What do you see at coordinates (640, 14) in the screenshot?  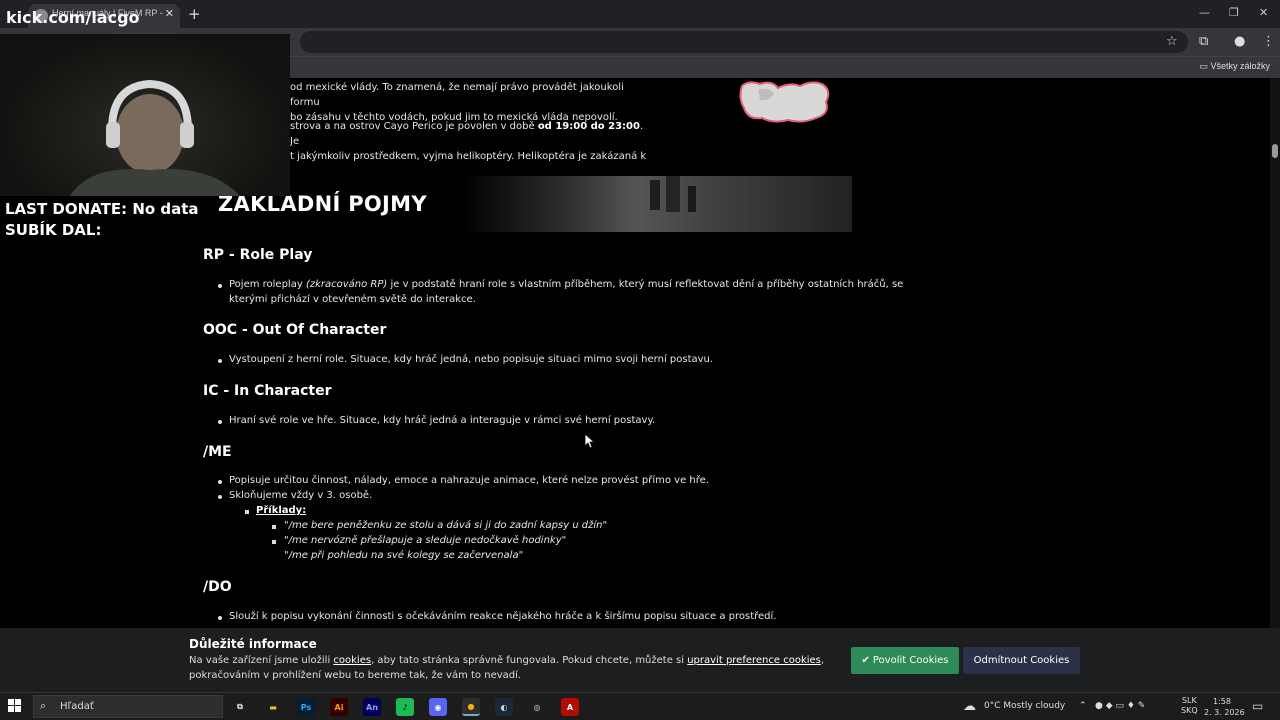 I see `tab-strip: Herní manuály | FiveM RP - Gen ✕ + — ❐ ✕` at bounding box center [640, 14].